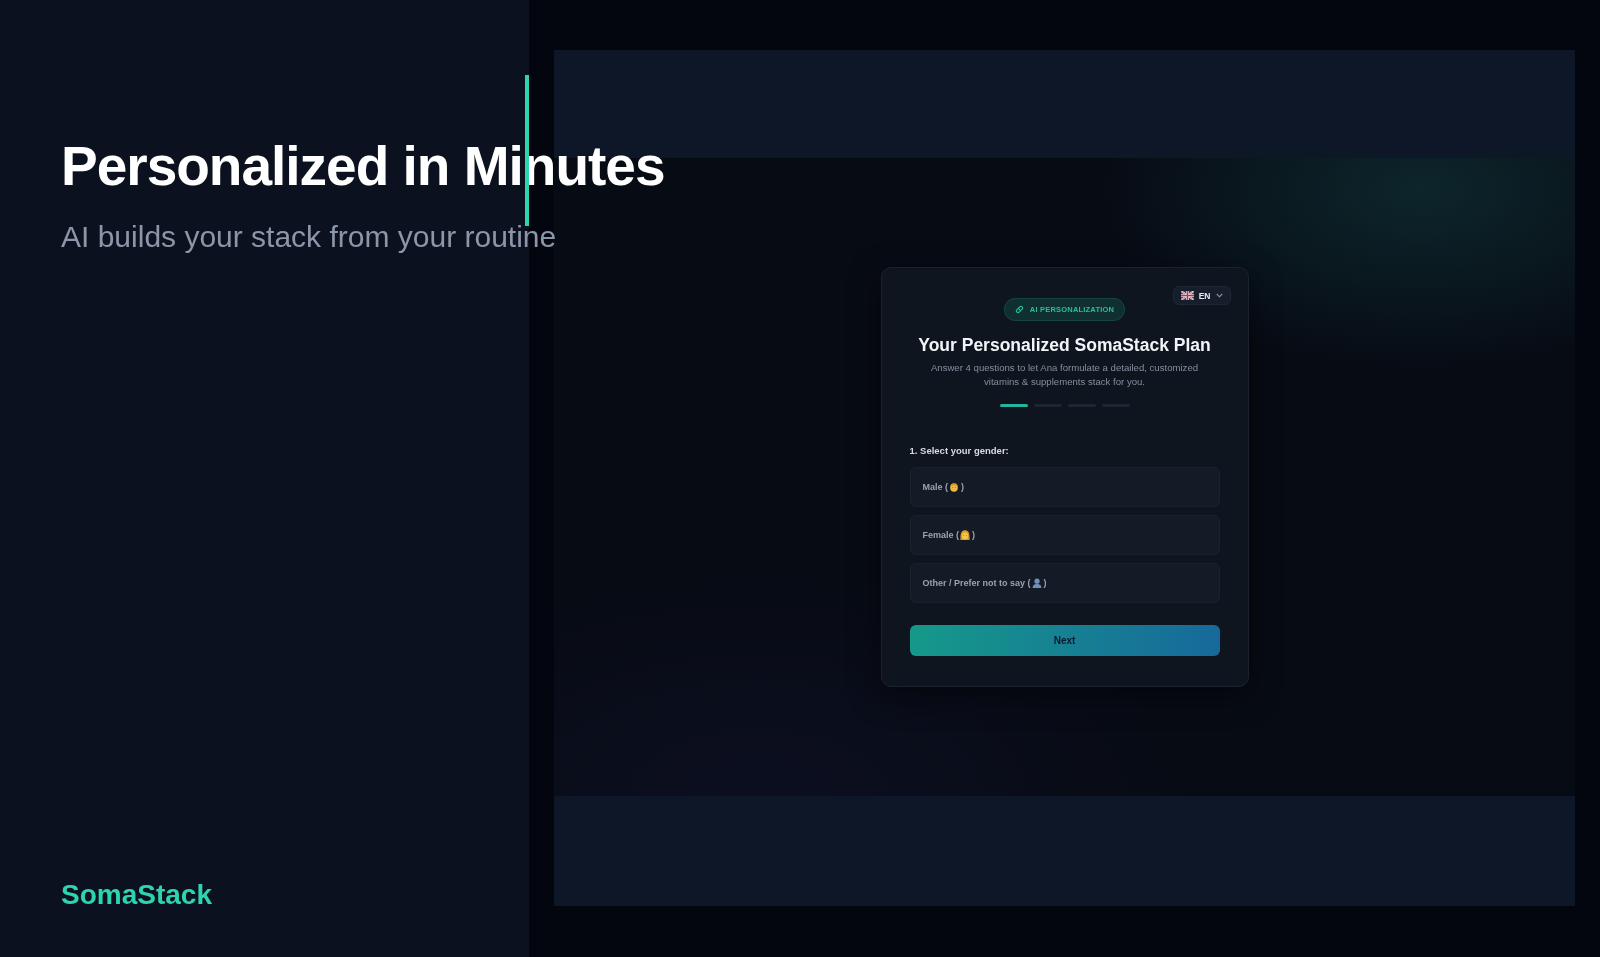 This screenshot has width=1600, height=957. I want to click on question-label: 1. Select your gender:, so click(959, 450).